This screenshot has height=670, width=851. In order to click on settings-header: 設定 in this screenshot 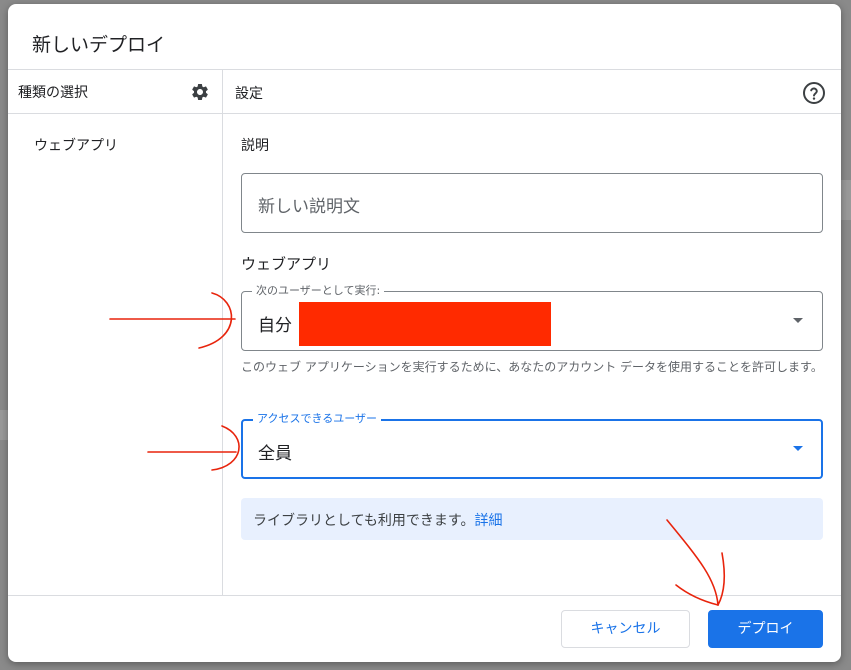, I will do `click(249, 94)`.